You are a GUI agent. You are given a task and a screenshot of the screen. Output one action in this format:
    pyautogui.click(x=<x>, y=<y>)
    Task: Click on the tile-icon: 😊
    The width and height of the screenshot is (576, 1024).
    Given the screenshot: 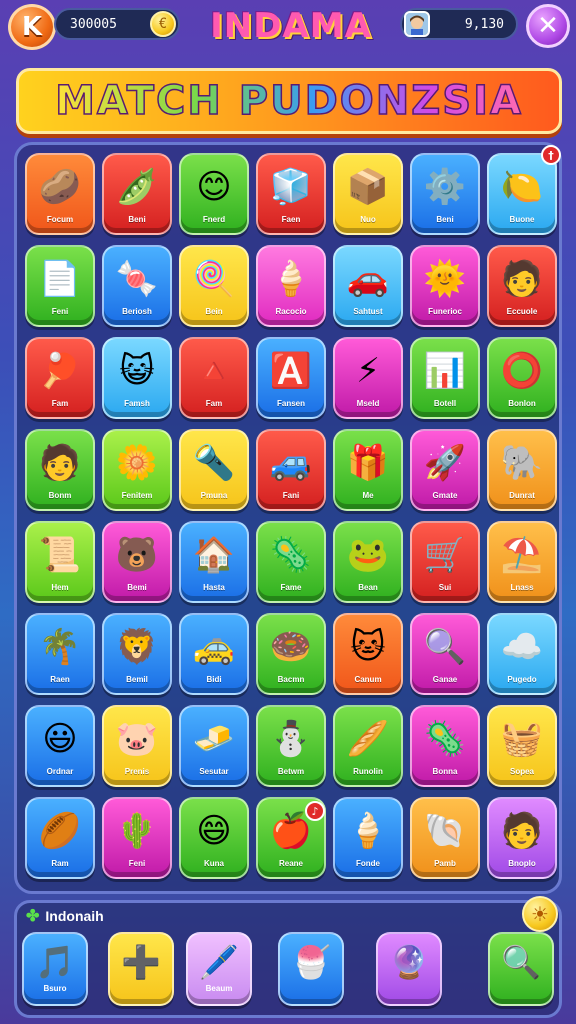 What is the action you would take?
    pyautogui.click(x=214, y=187)
    